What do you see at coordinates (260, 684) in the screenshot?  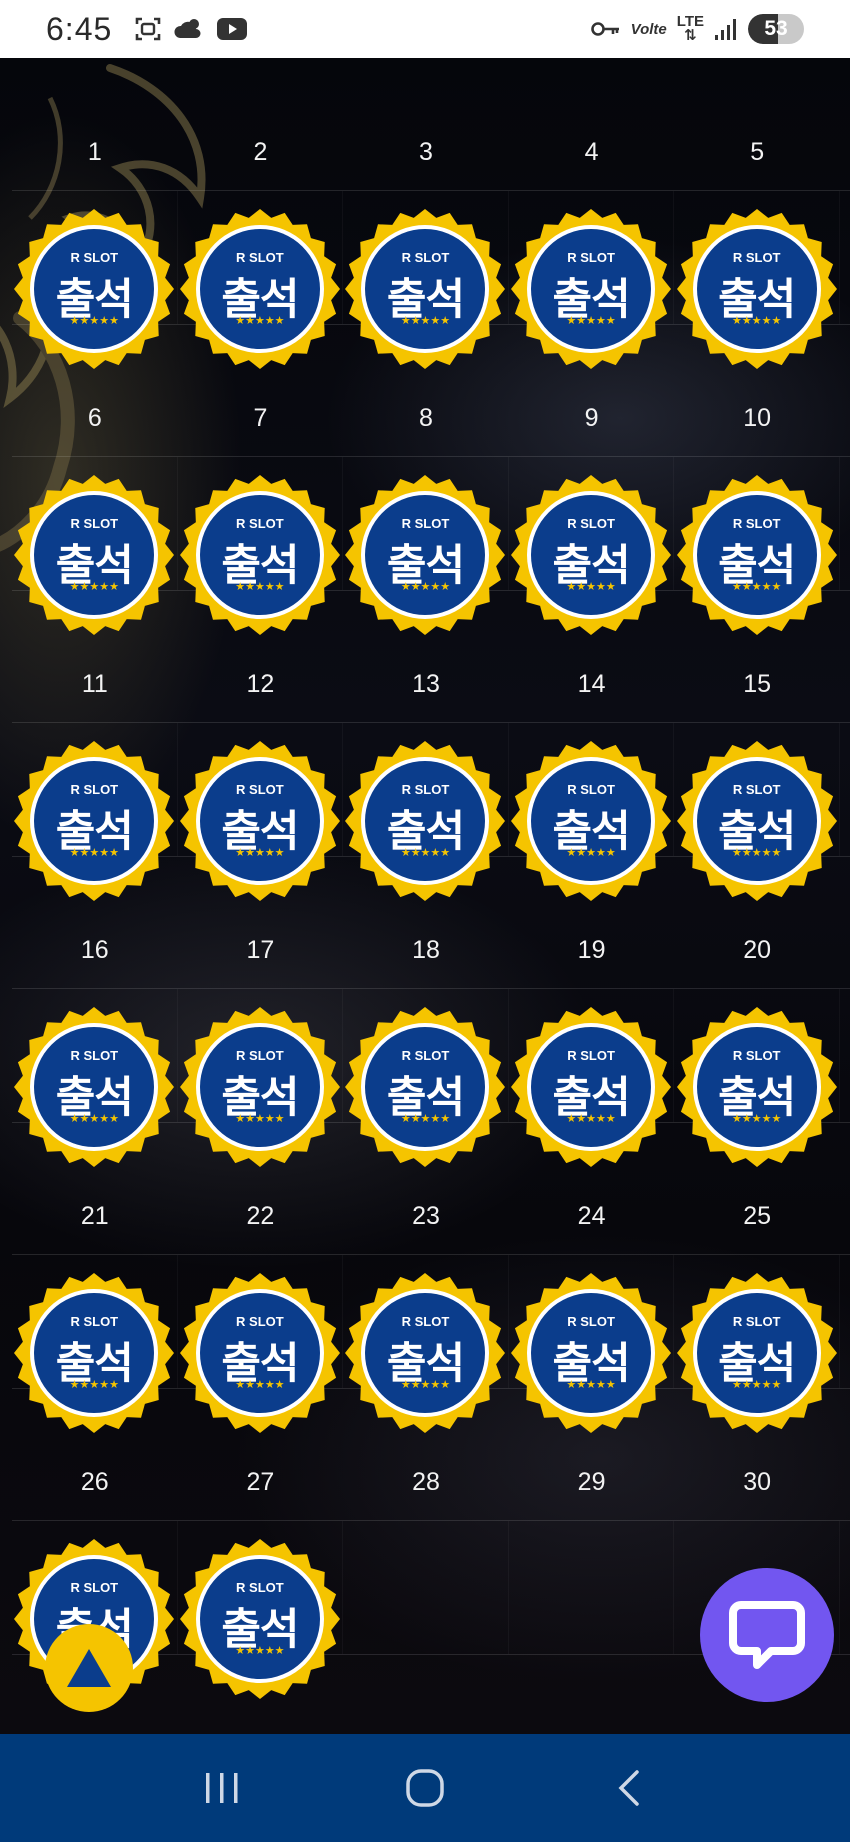 I see `day-number: 12` at bounding box center [260, 684].